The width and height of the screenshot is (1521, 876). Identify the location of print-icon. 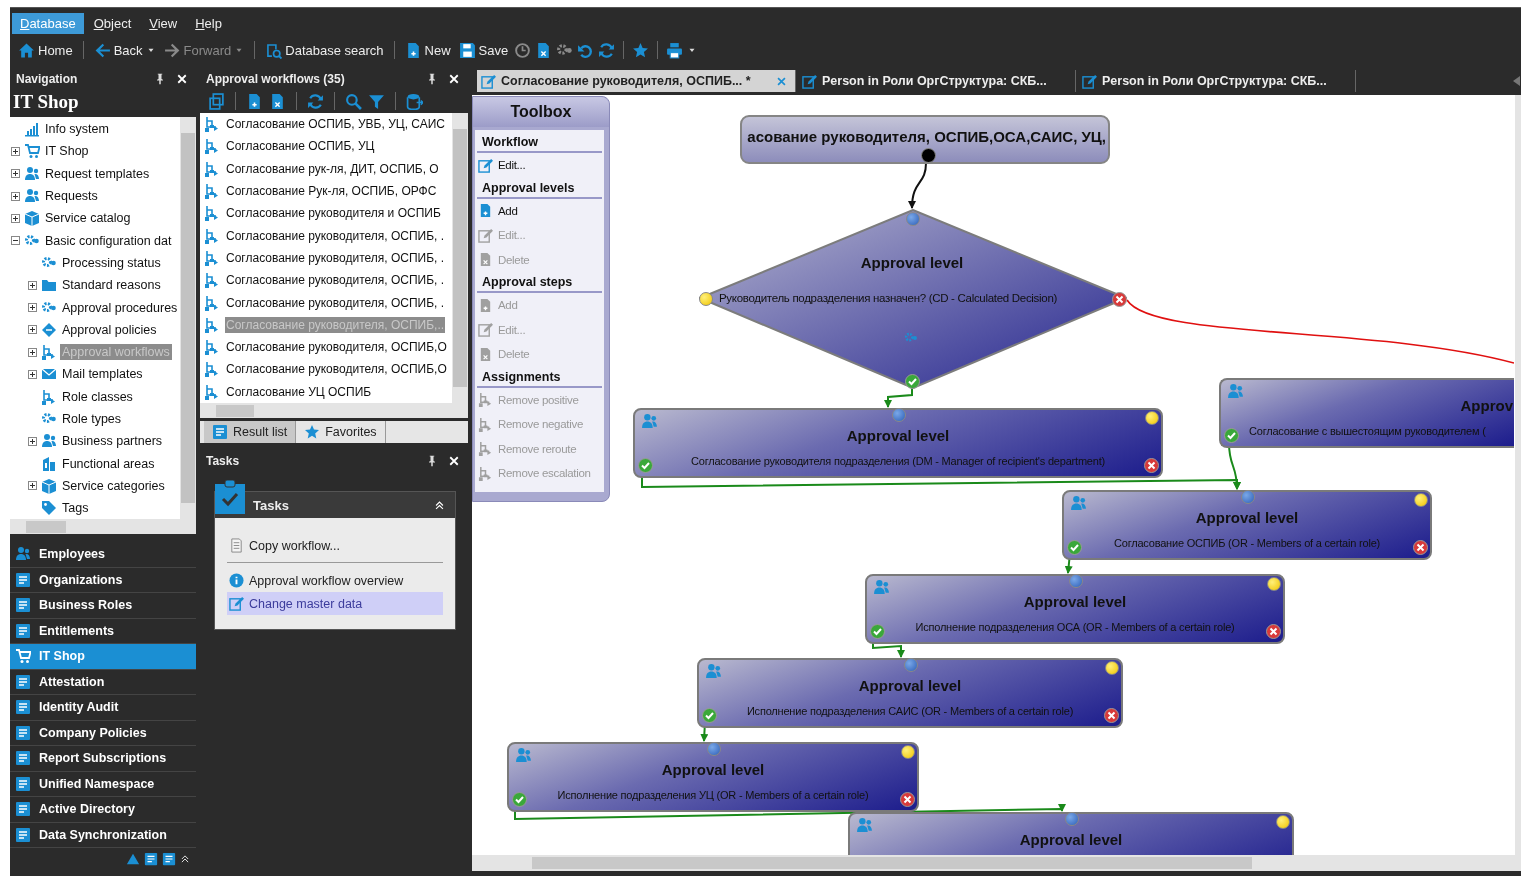
(675, 50).